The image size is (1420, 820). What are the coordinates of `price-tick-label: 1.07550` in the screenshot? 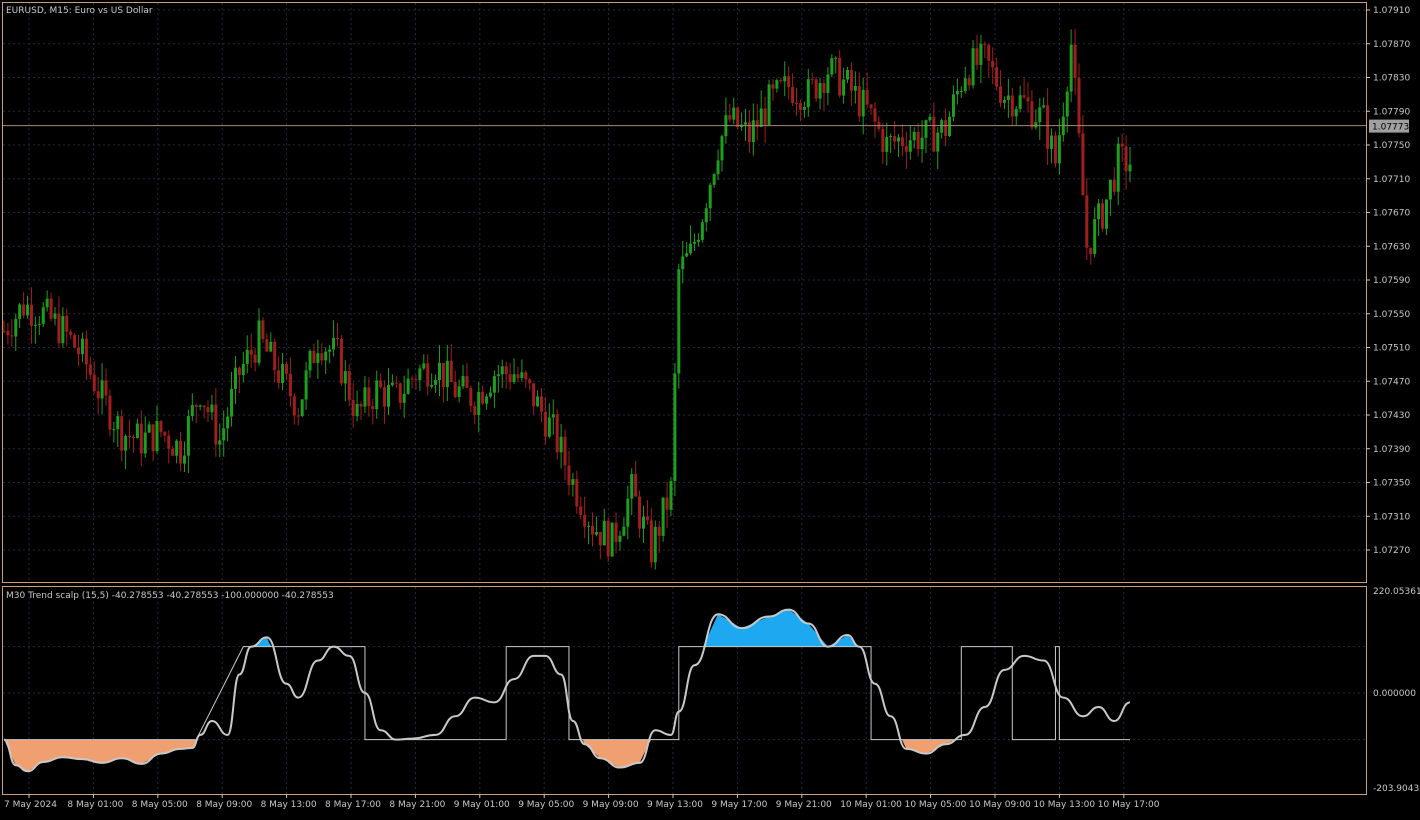 It's located at (1391, 315).